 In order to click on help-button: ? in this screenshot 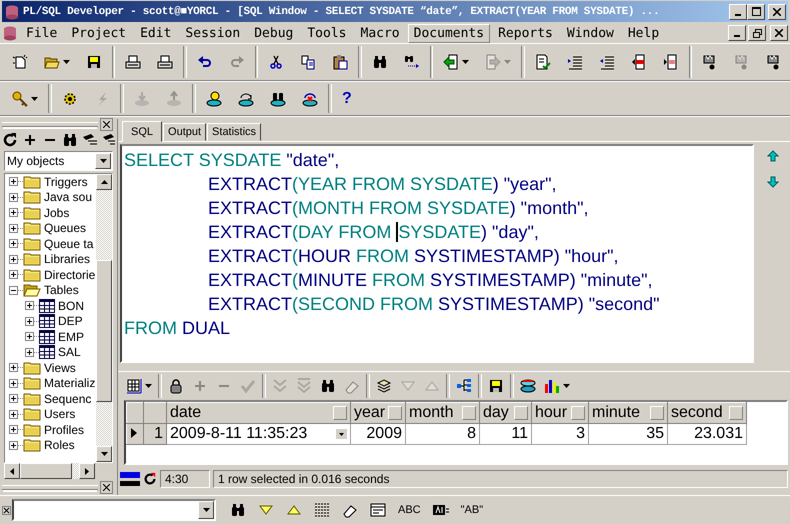, I will do `click(347, 99)`.